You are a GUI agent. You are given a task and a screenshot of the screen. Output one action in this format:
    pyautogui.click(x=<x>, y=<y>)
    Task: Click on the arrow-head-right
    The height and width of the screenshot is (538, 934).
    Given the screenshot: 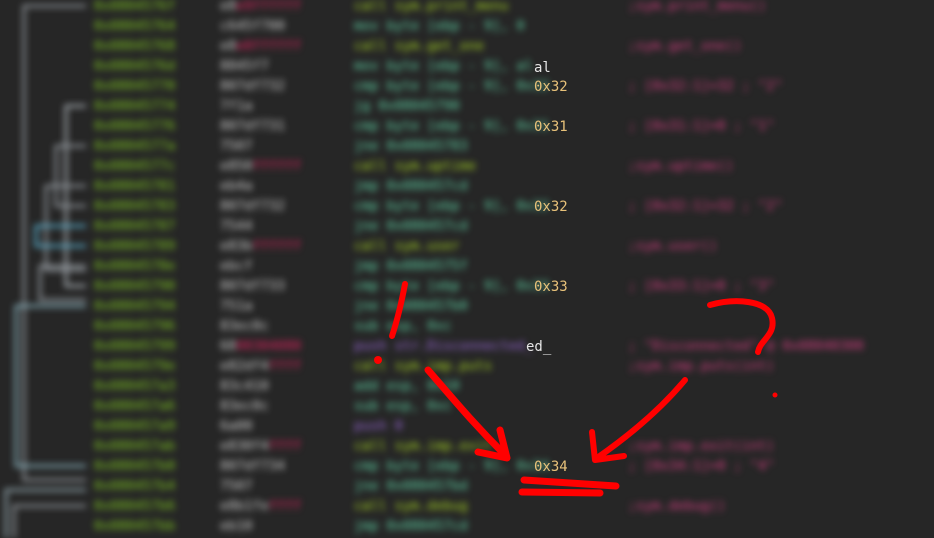 What is the action you would take?
    pyautogui.click(x=608, y=446)
    